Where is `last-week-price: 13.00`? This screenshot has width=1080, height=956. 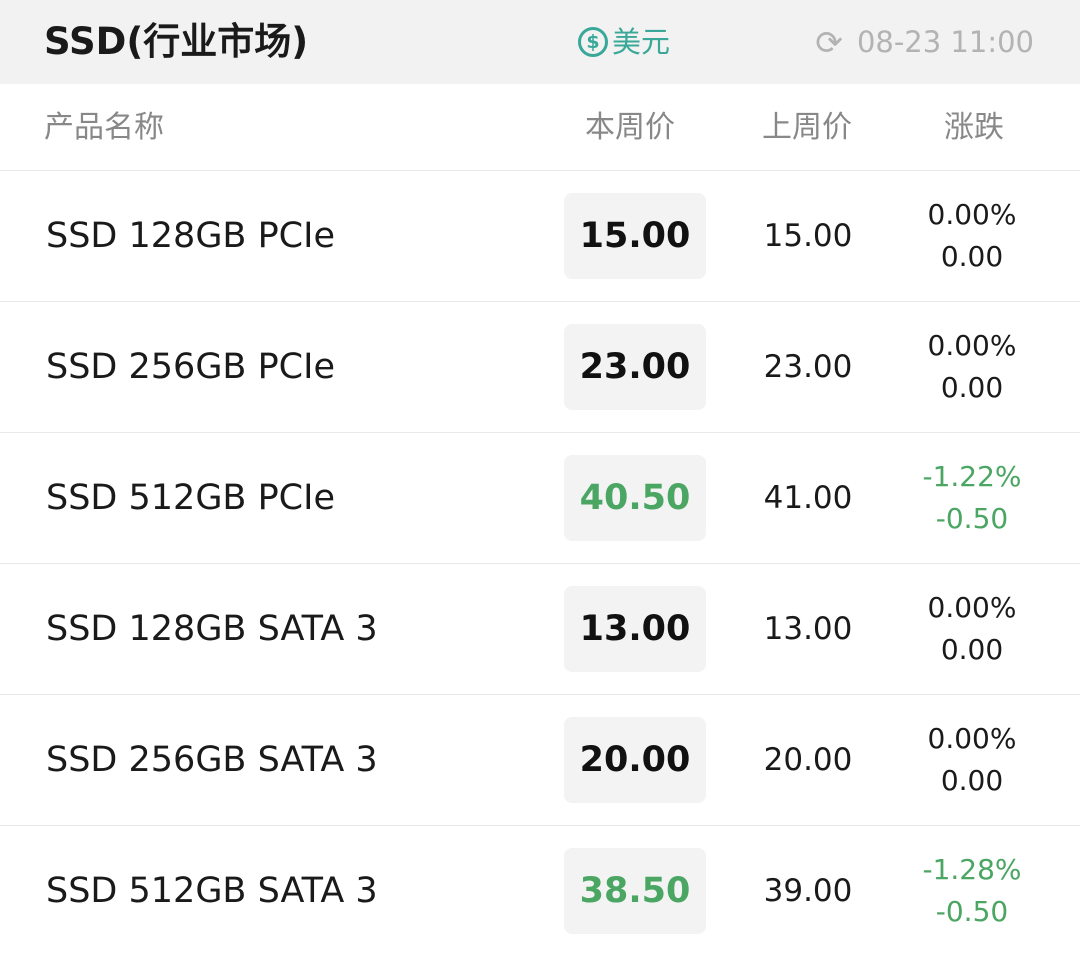
last-week-price: 13.00 is located at coordinates (808, 629).